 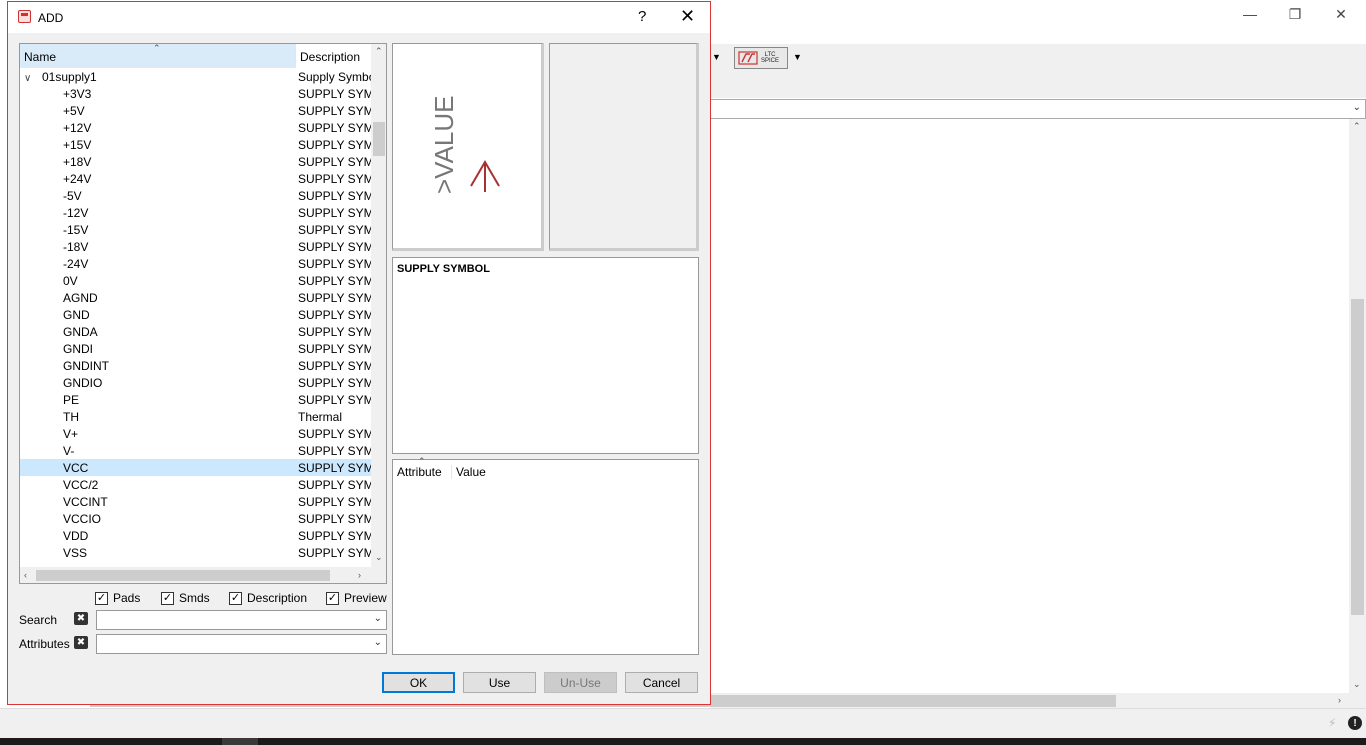 What do you see at coordinates (1295, 14) in the screenshot?
I see `restore-icon: ❐` at bounding box center [1295, 14].